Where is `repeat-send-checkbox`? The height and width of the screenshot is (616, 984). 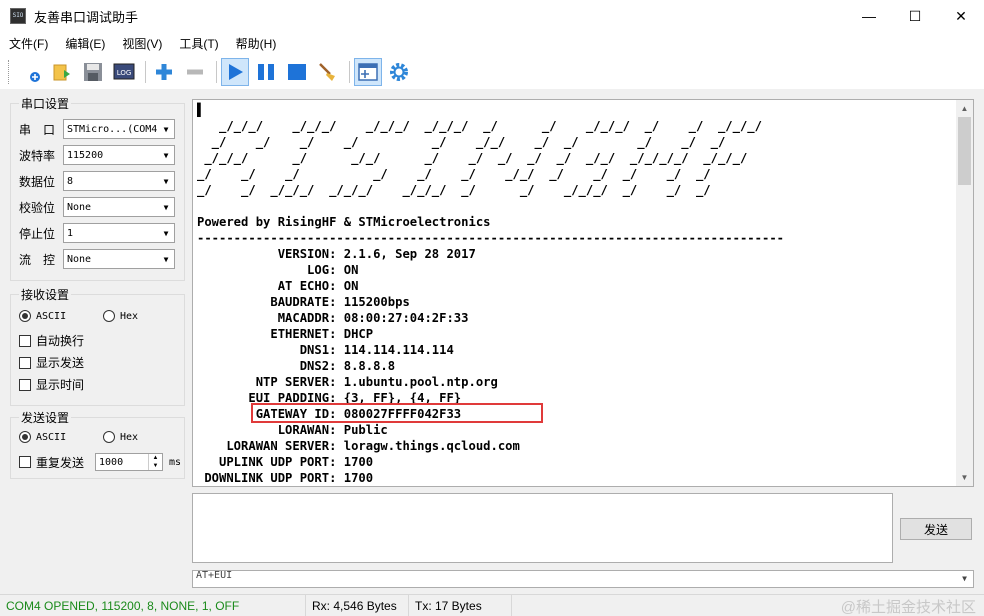 repeat-send-checkbox is located at coordinates (25, 462).